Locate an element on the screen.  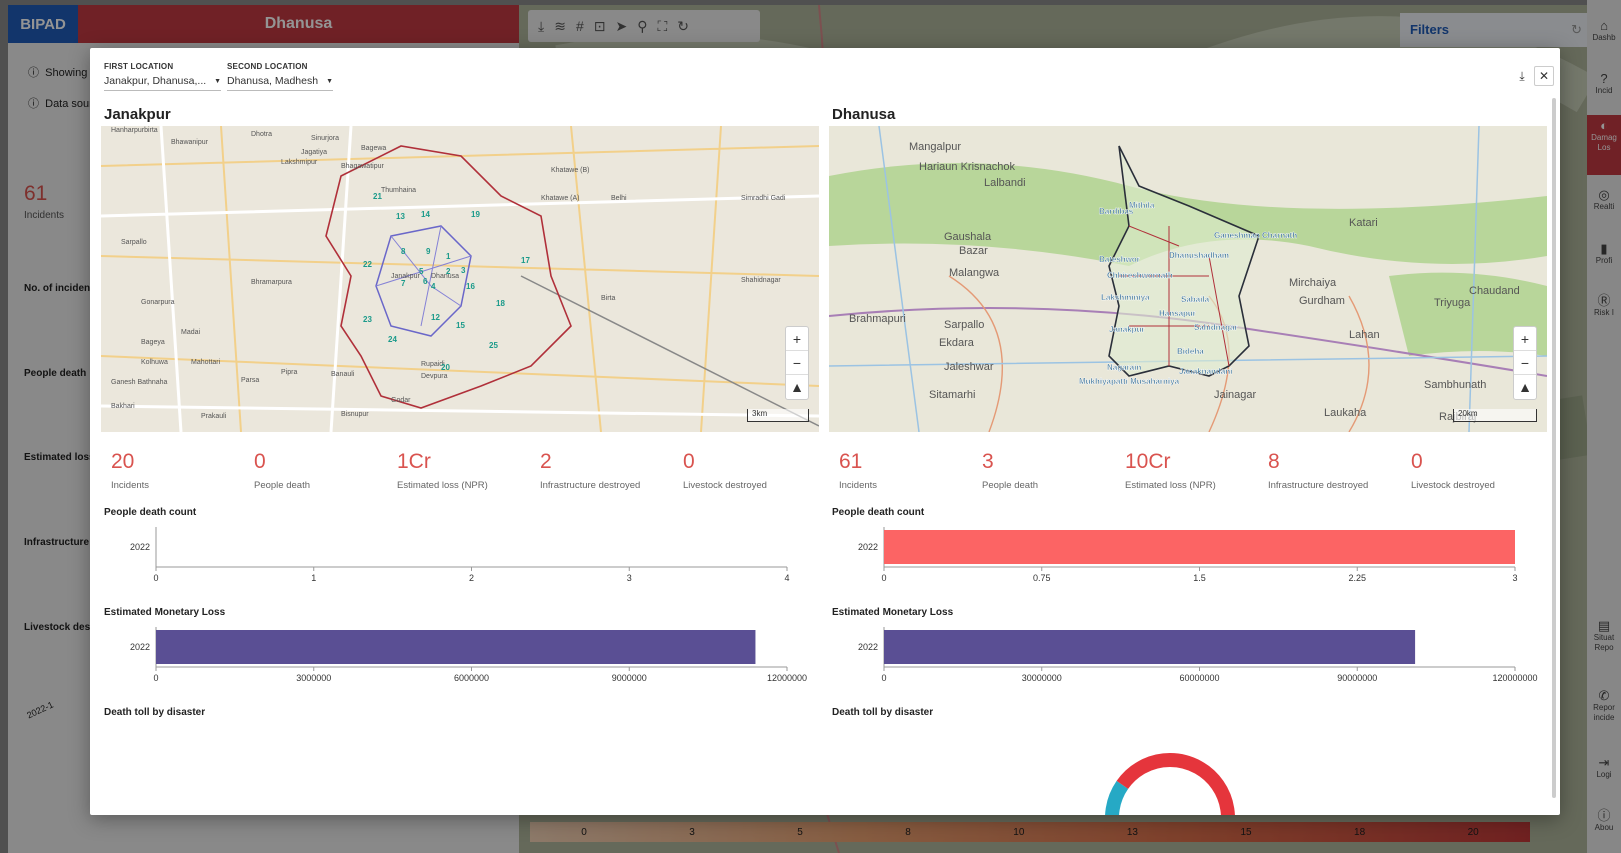
second-location-label: SECOND LOCATION is located at coordinates (267, 66).